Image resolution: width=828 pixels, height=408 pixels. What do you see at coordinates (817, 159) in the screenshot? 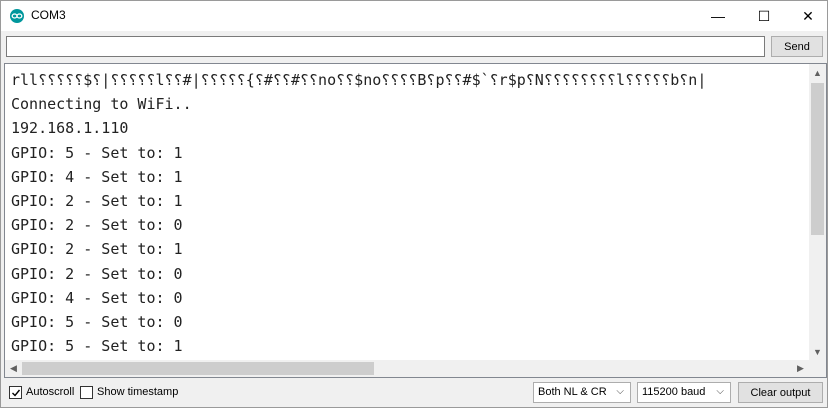
I see `vertical-scroll-thumb` at bounding box center [817, 159].